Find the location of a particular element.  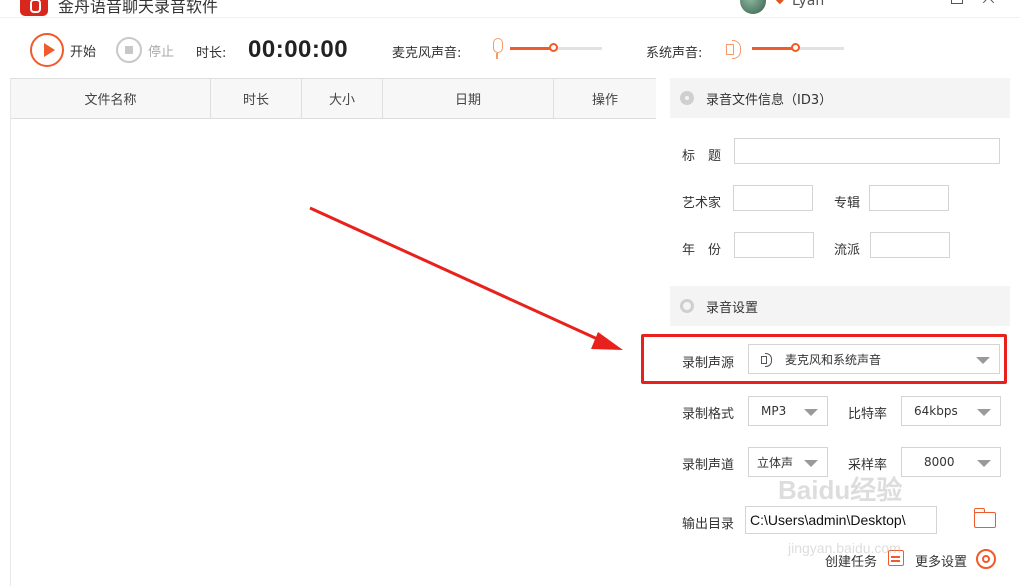

channel-label: 录制声道 is located at coordinates (708, 465).